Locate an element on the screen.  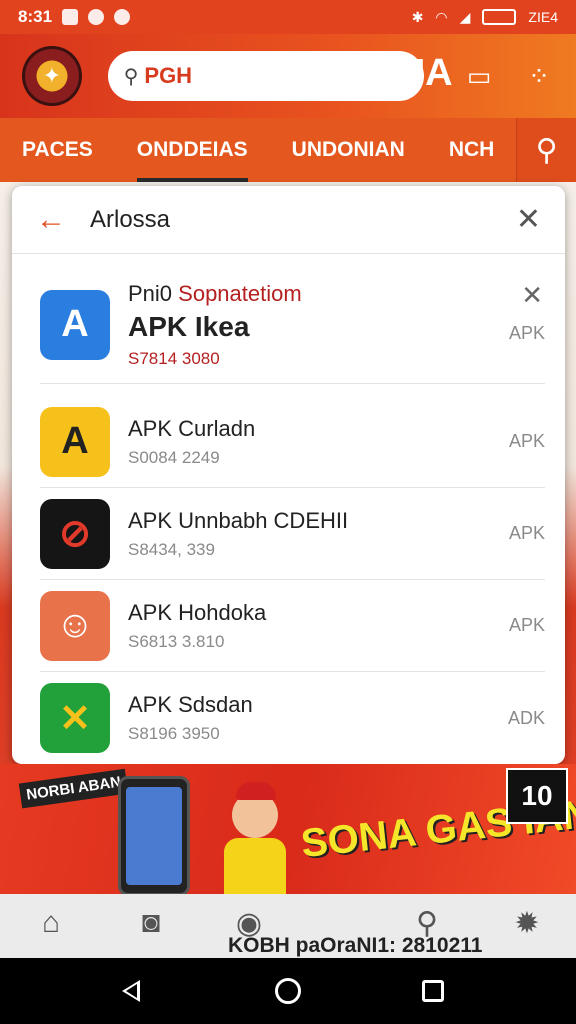
back-arrow-icon: ← is located at coordinates (51, 220).